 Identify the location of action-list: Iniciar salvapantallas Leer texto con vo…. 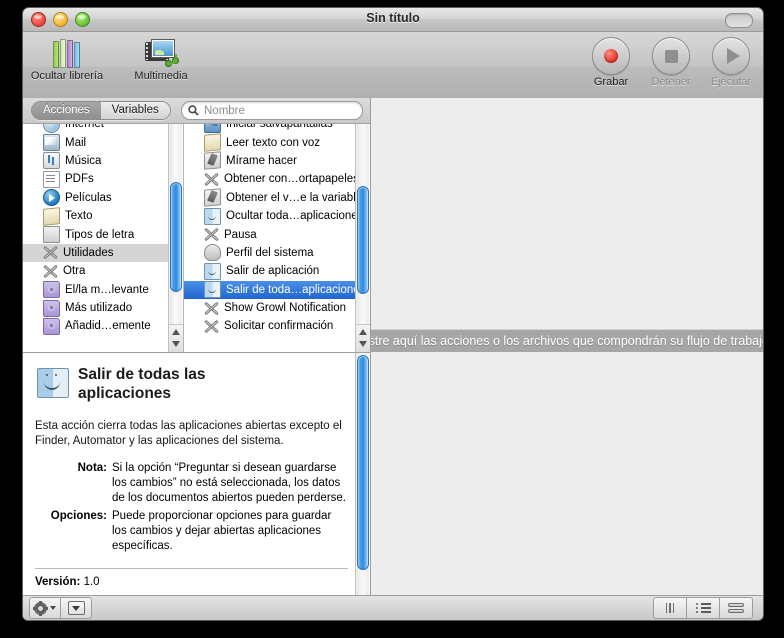
(277, 238).